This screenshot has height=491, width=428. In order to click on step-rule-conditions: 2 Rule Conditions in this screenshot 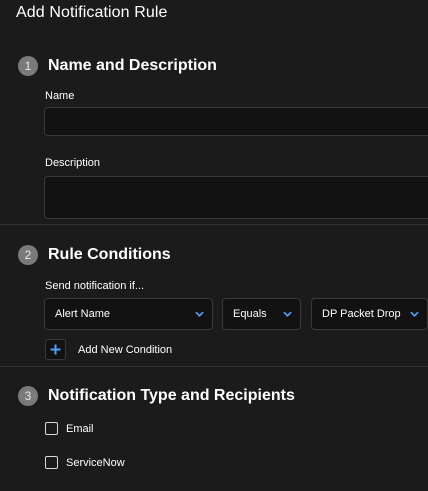, I will do `click(94, 255)`.